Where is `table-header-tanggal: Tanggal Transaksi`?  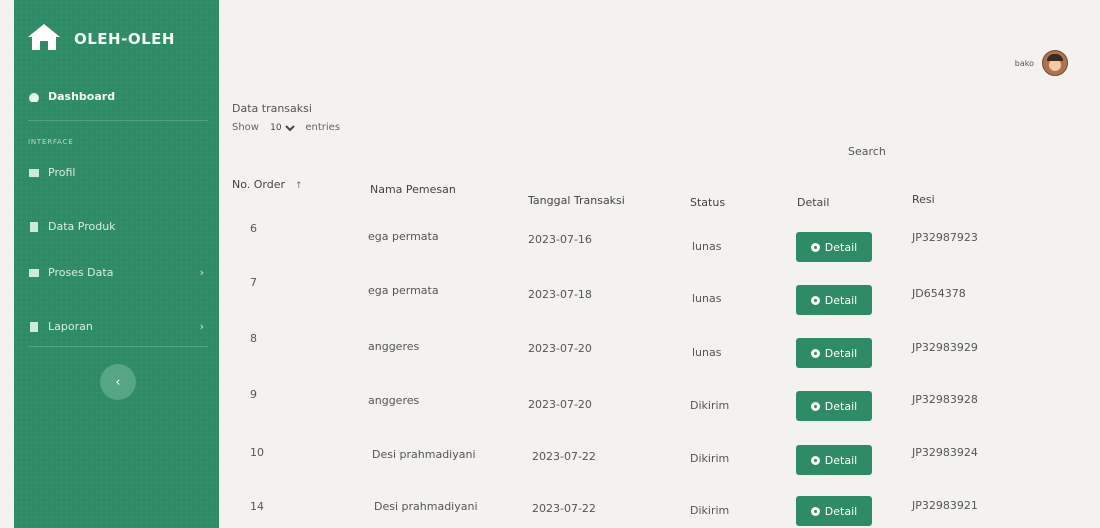
table-header-tanggal: Tanggal Transaksi is located at coordinates (576, 200).